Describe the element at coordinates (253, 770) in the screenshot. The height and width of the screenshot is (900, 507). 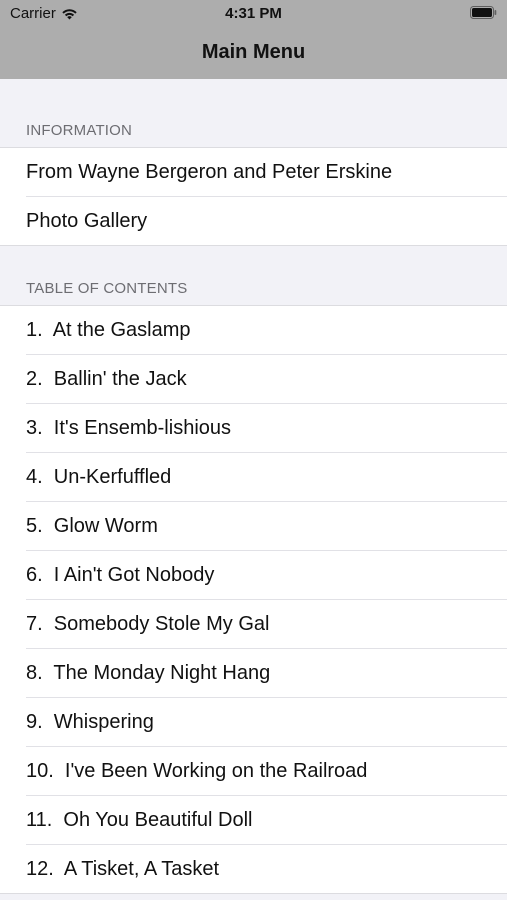
I see `track-row: 10. I've Been Working on the Railroad` at that location.